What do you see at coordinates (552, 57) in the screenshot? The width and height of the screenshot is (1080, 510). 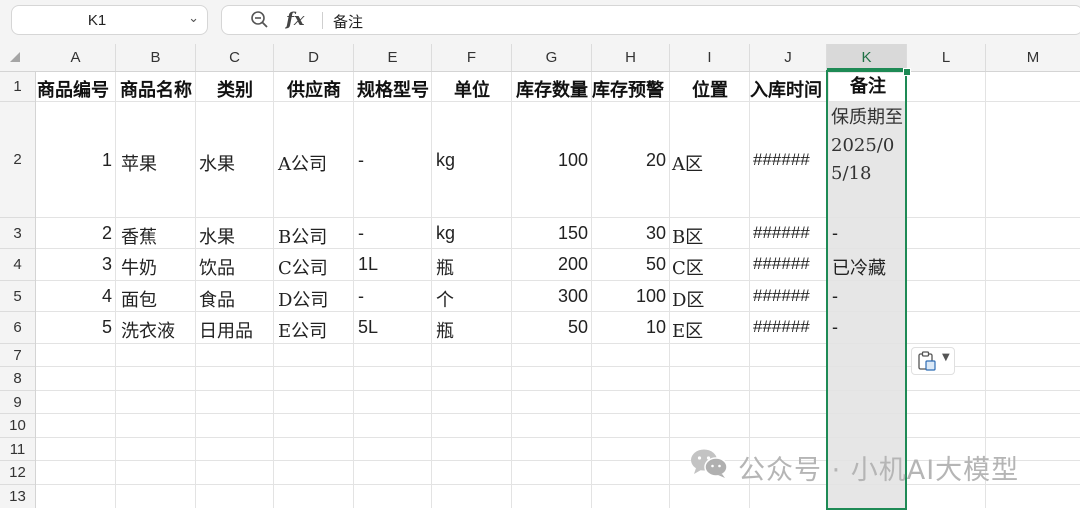 I see `column-header-g: G` at bounding box center [552, 57].